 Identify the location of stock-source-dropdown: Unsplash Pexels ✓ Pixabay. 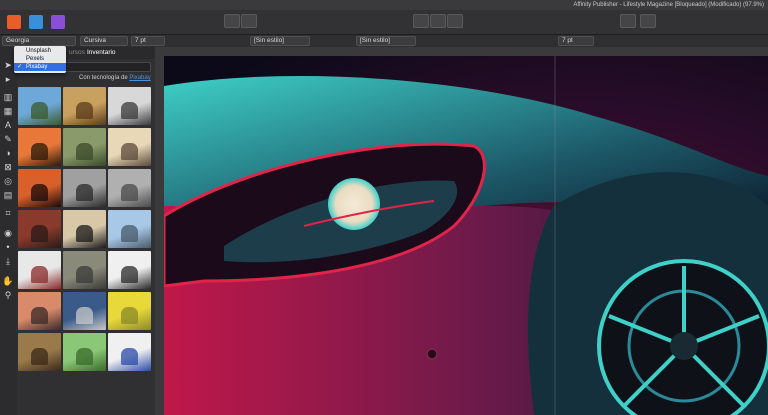
(40, 59).